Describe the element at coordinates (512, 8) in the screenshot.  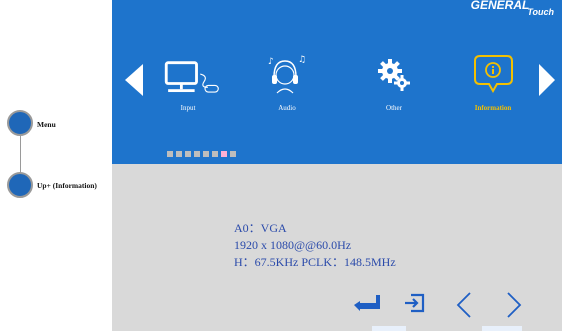
I see `brand-logo: GENERALTouch` at that location.